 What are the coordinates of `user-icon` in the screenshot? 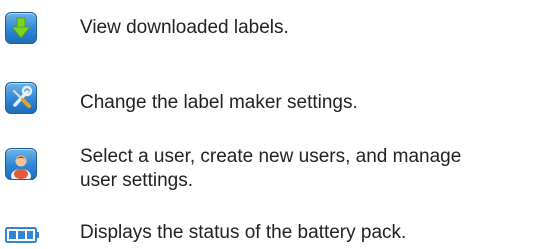 It's located at (21, 164).